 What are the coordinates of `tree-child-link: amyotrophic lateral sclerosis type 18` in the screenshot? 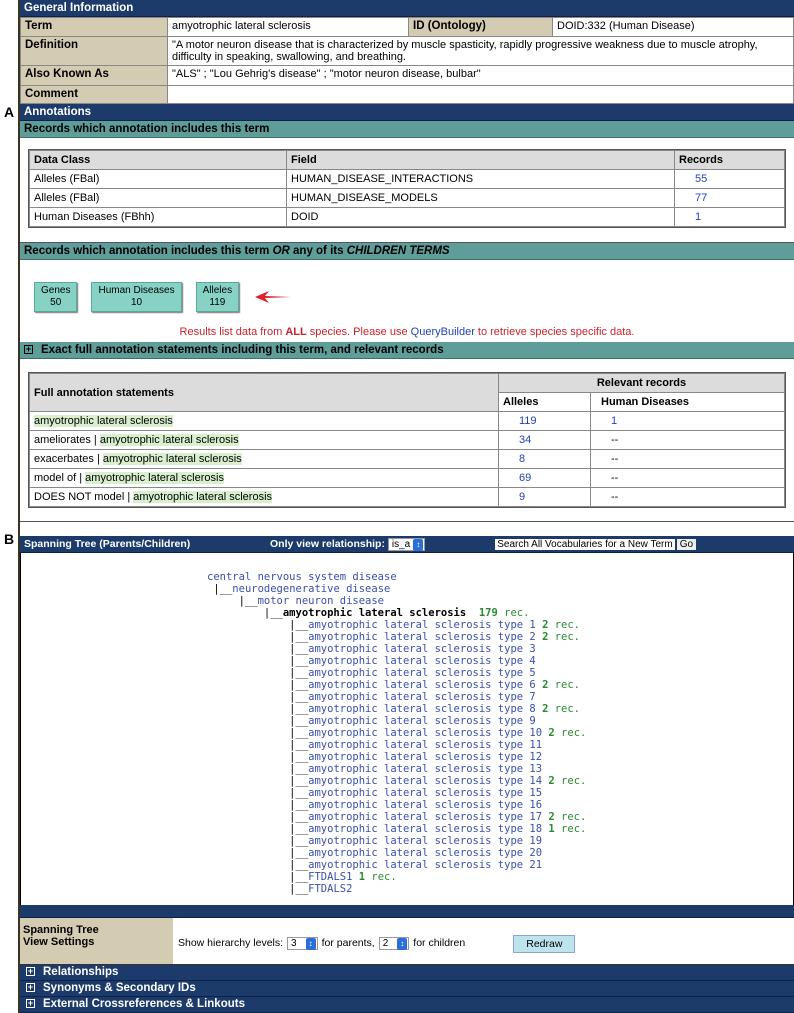 It's located at (425, 829).